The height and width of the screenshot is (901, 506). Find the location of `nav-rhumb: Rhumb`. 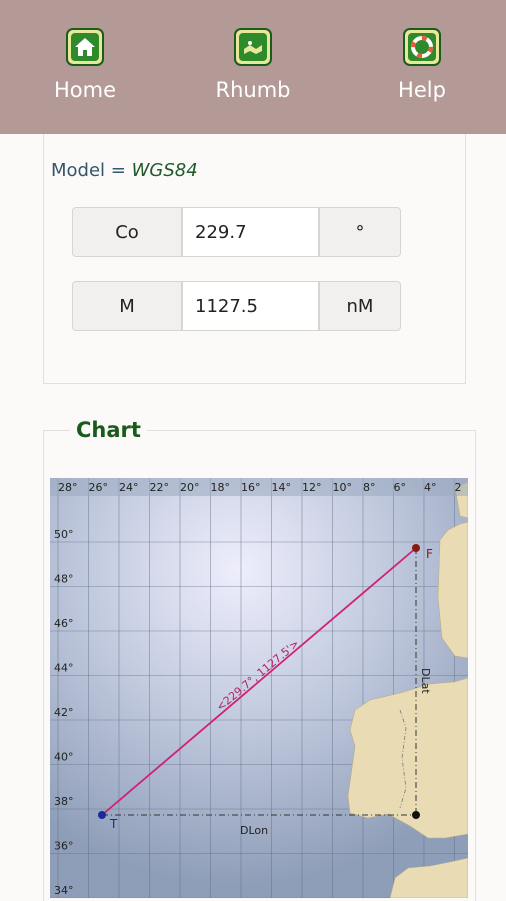

nav-rhumb: Rhumb is located at coordinates (253, 65).